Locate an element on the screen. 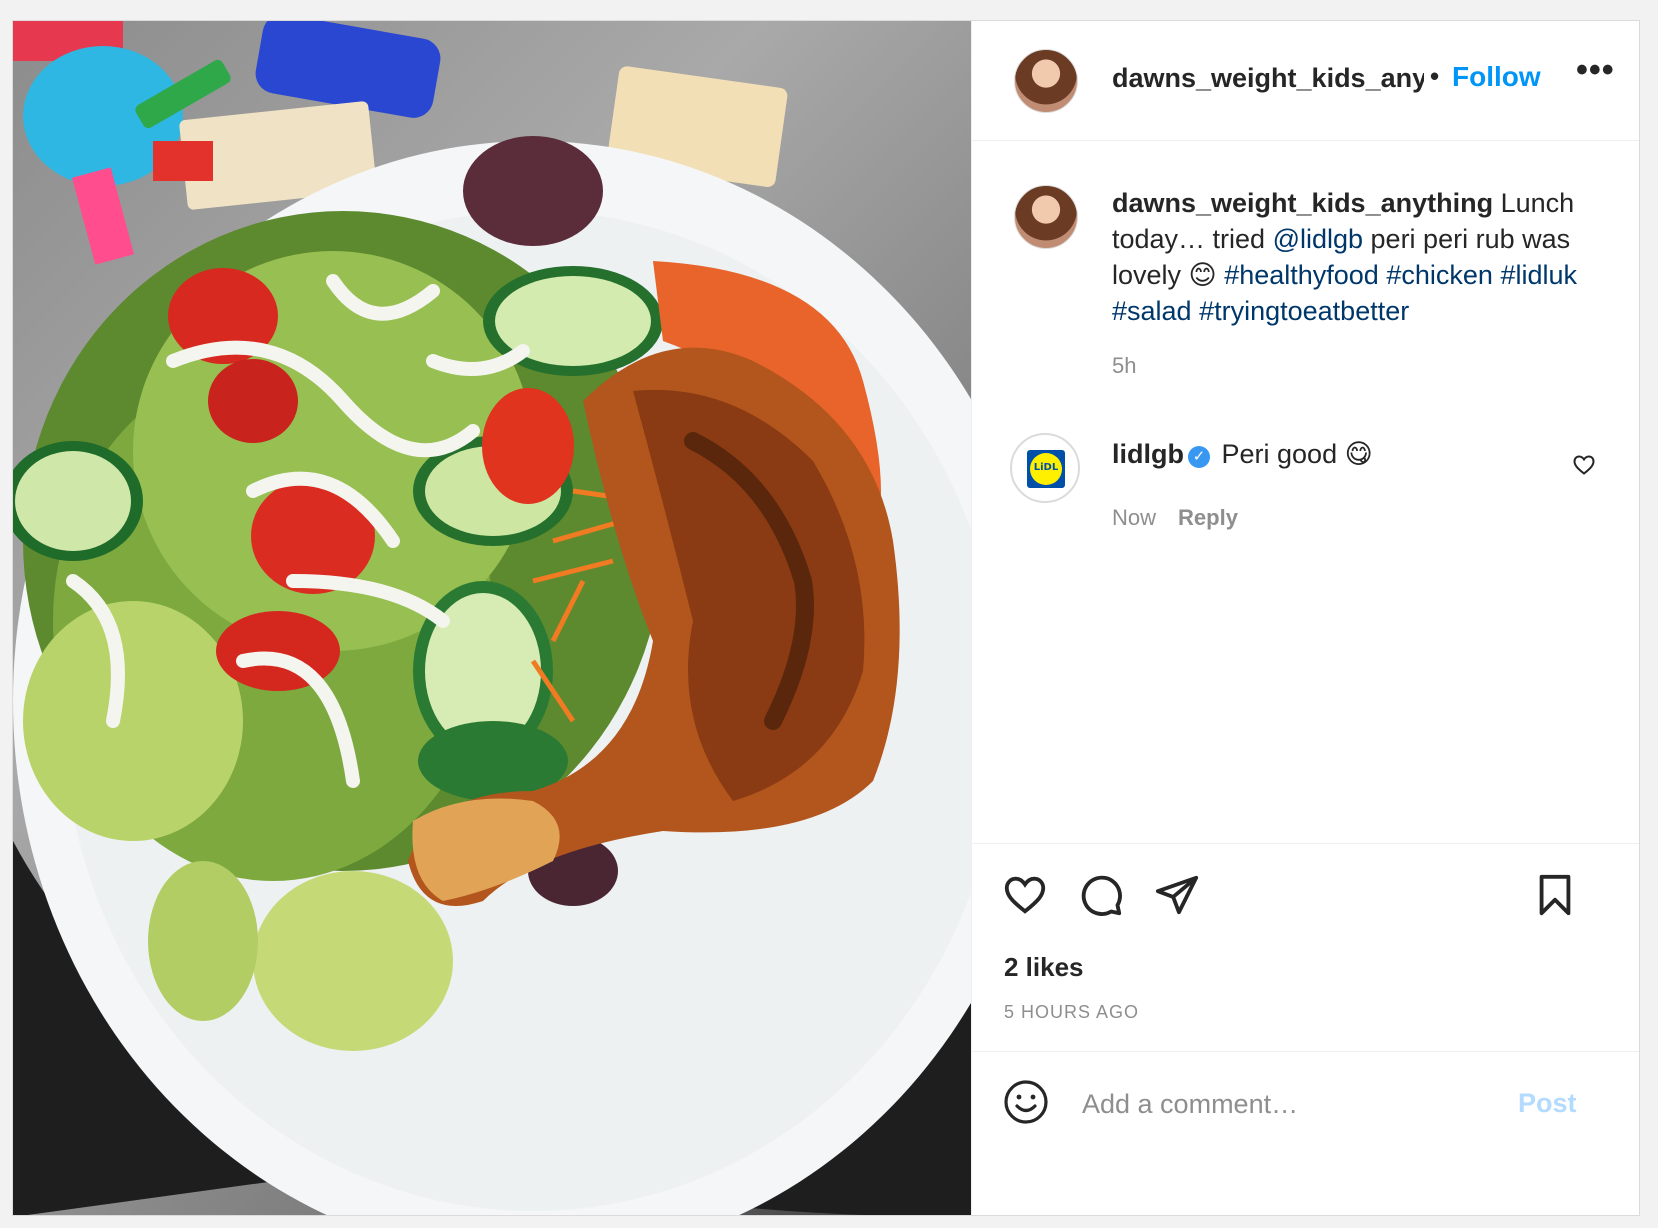 This screenshot has width=1658, height=1228. lidl-logo-text: LiDL is located at coordinates (1046, 467).